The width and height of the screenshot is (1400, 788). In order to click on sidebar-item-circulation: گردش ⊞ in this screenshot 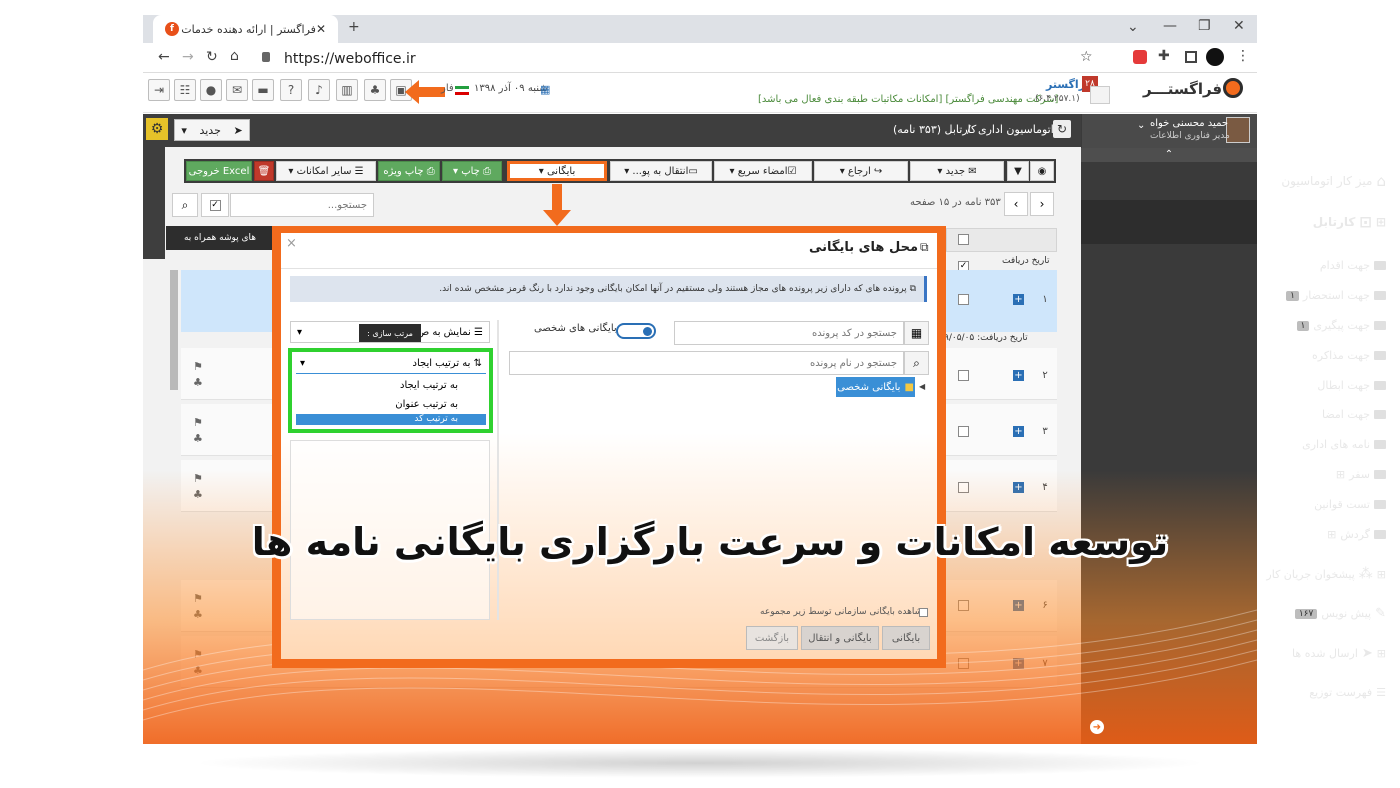, I will do `click(1356, 534)`.